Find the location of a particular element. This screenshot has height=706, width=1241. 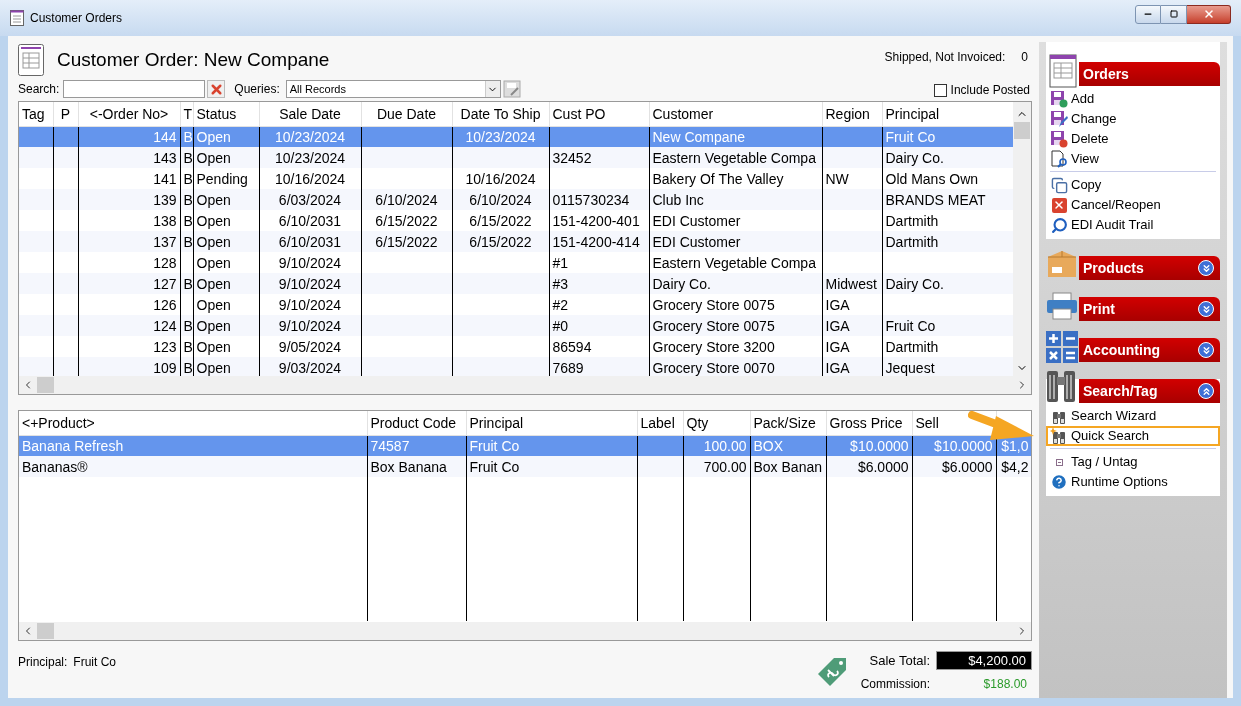

queries-label: Queries: is located at coordinates (257, 89).